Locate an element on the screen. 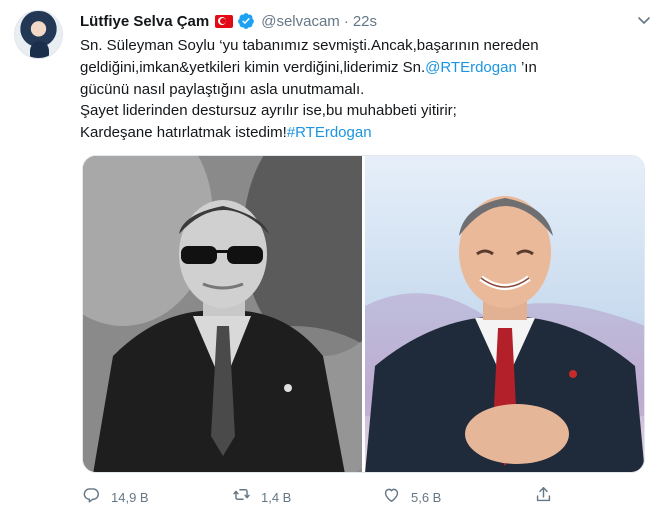 The width and height of the screenshot is (670, 517). reply-count: 14,9 B is located at coordinates (130, 497).